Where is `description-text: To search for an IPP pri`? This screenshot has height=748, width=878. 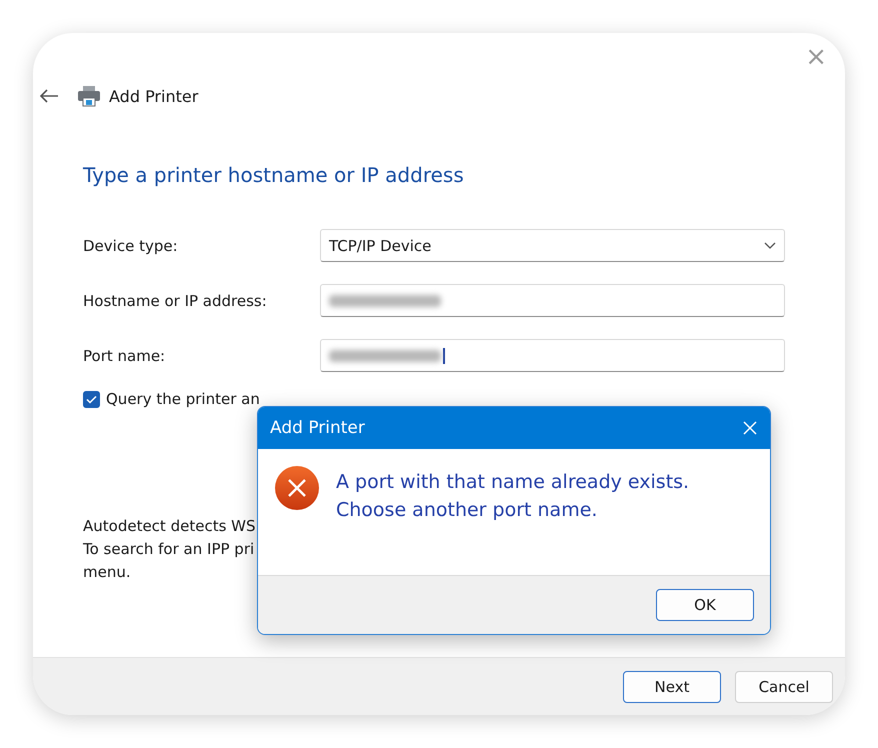 description-text: To search for an IPP pri is located at coordinates (169, 549).